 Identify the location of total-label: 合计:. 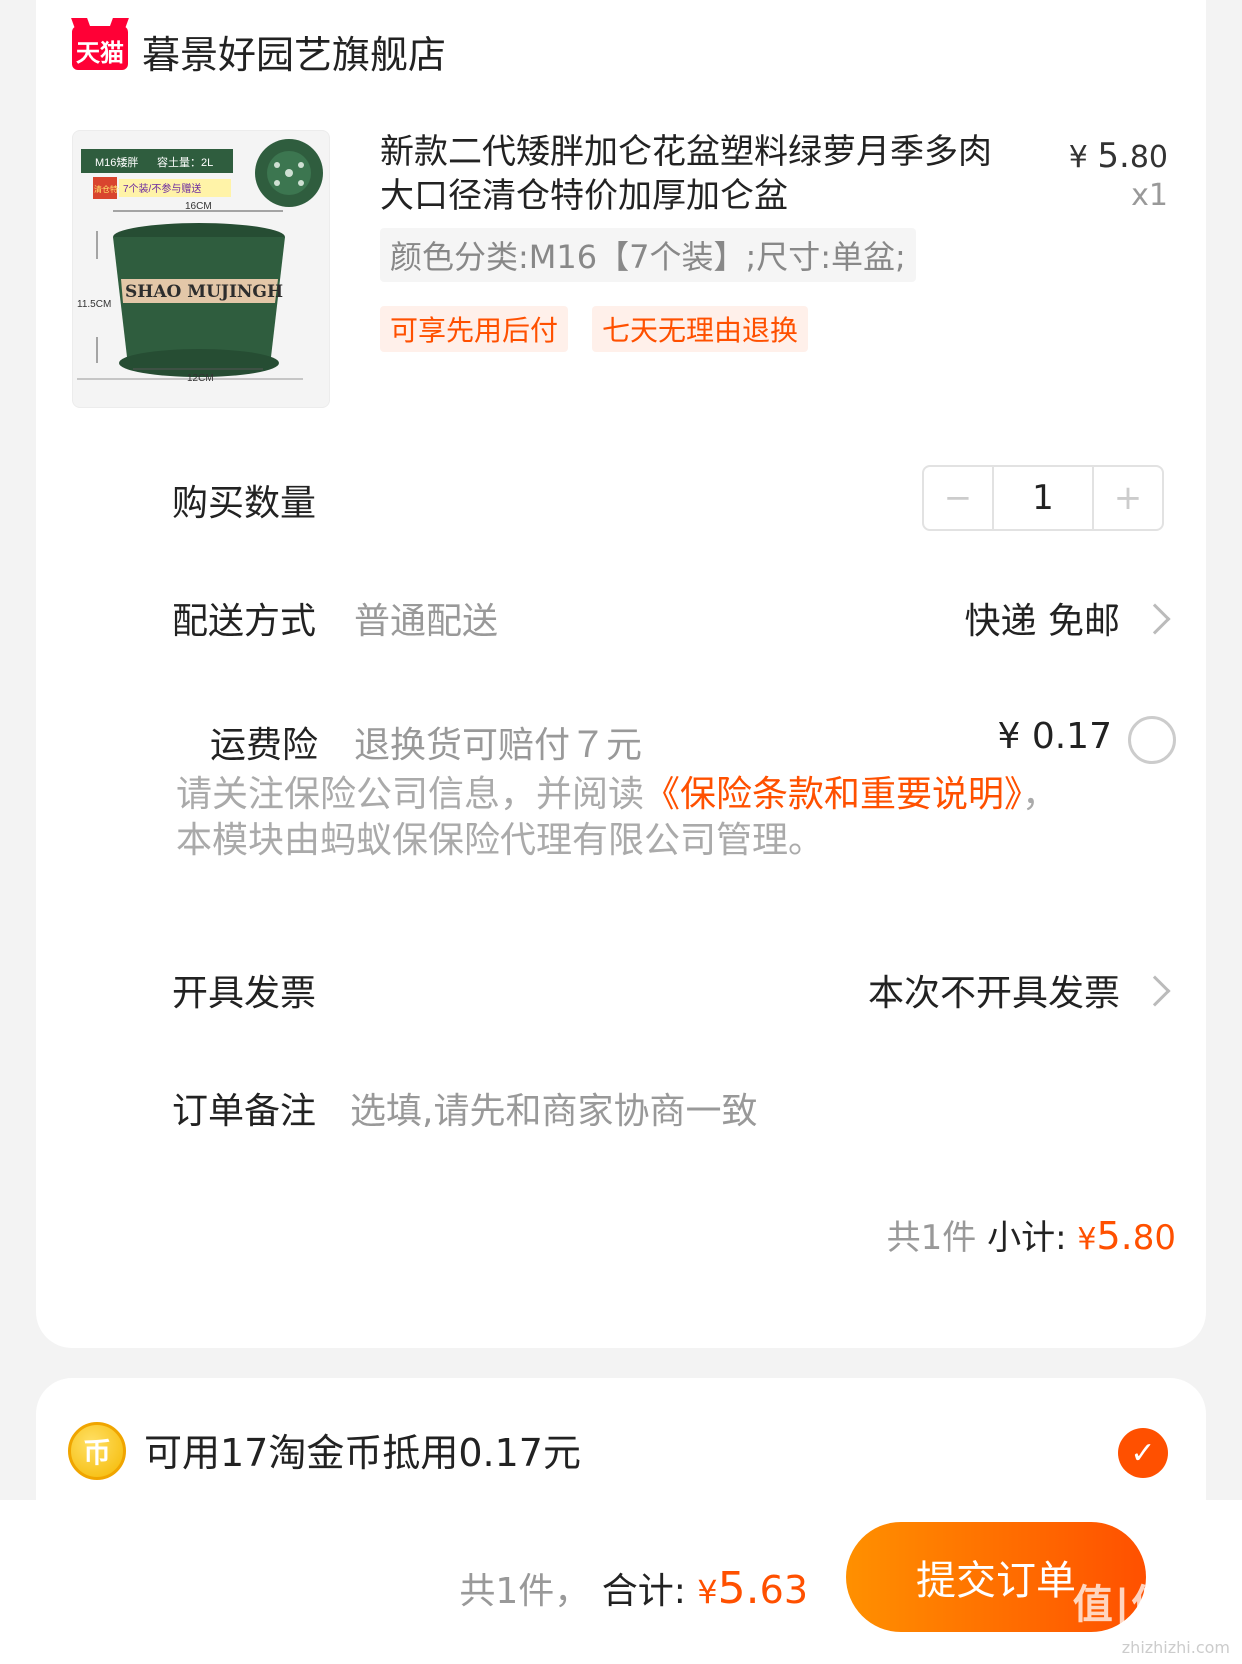
(643, 1591).